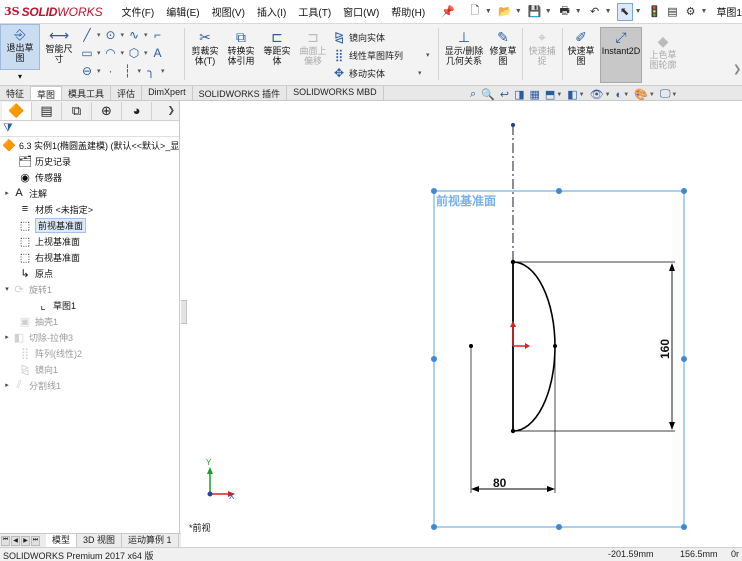 This screenshot has width=742, height=561. What do you see at coordinates (35, 177) in the screenshot?
I see `tree-item-sensors: ◉ 传感器` at bounding box center [35, 177].